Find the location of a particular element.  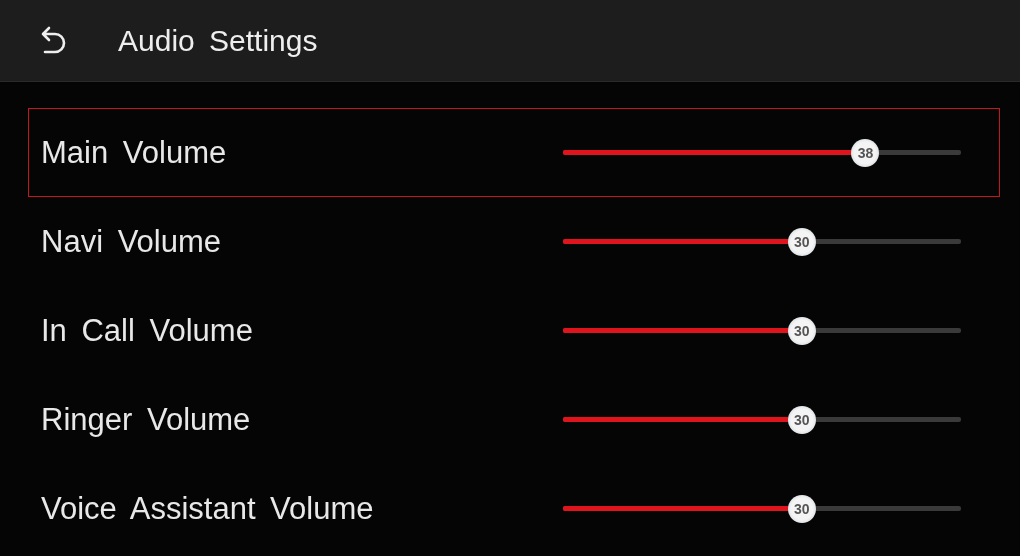

setting-label: In Call Volume is located at coordinates (147, 330).